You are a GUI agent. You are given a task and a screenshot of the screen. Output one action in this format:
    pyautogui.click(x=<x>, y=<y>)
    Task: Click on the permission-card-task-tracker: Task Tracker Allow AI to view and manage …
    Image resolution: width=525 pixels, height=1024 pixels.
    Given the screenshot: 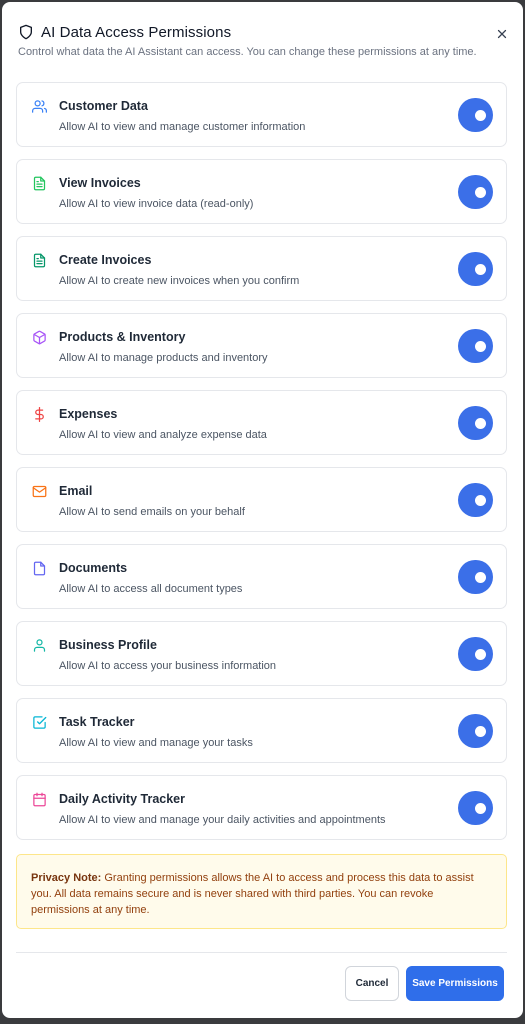 What is the action you would take?
    pyautogui.click(x=261, y=730)
    